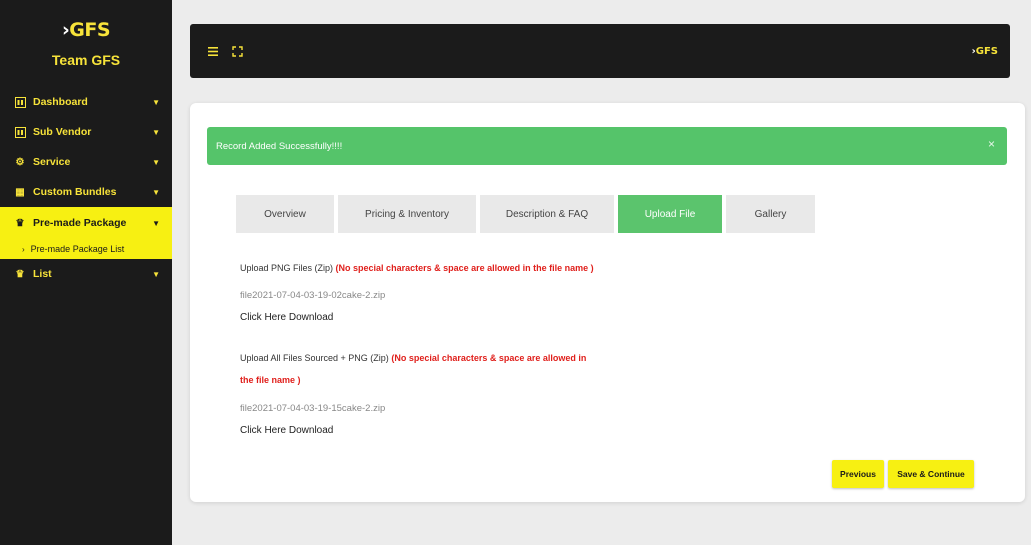  What do you see at coordinates (20, 192) in the screenshot?
I see `bundle-icon: ▦` at bounding box center [20, 192].